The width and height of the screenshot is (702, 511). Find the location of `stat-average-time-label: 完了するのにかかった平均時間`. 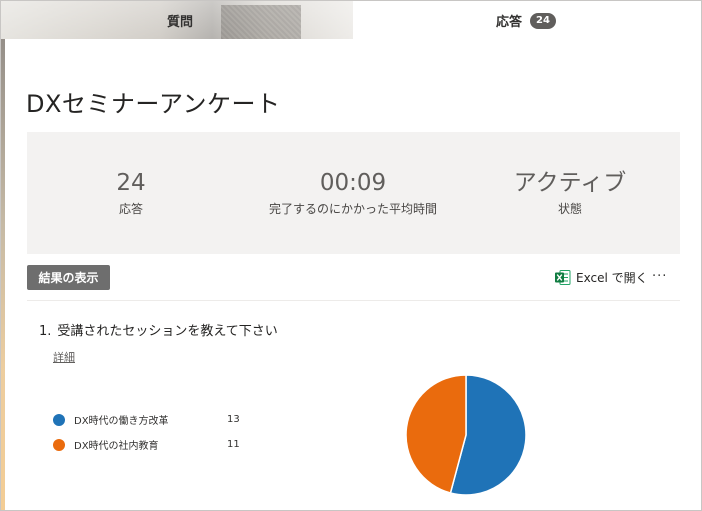

stat-average-time-label: 完了するのにかかった平均時間 is located at coordinates (352, 209).